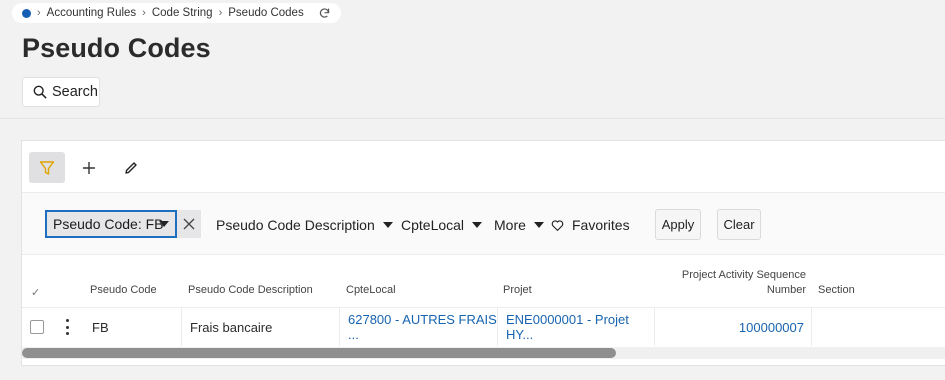 This screenshot has height=380, width=945. What do you see at coordinates (836, 290) in the screenshot?
I see `header-section: Section` at bounding box center [836, 290].